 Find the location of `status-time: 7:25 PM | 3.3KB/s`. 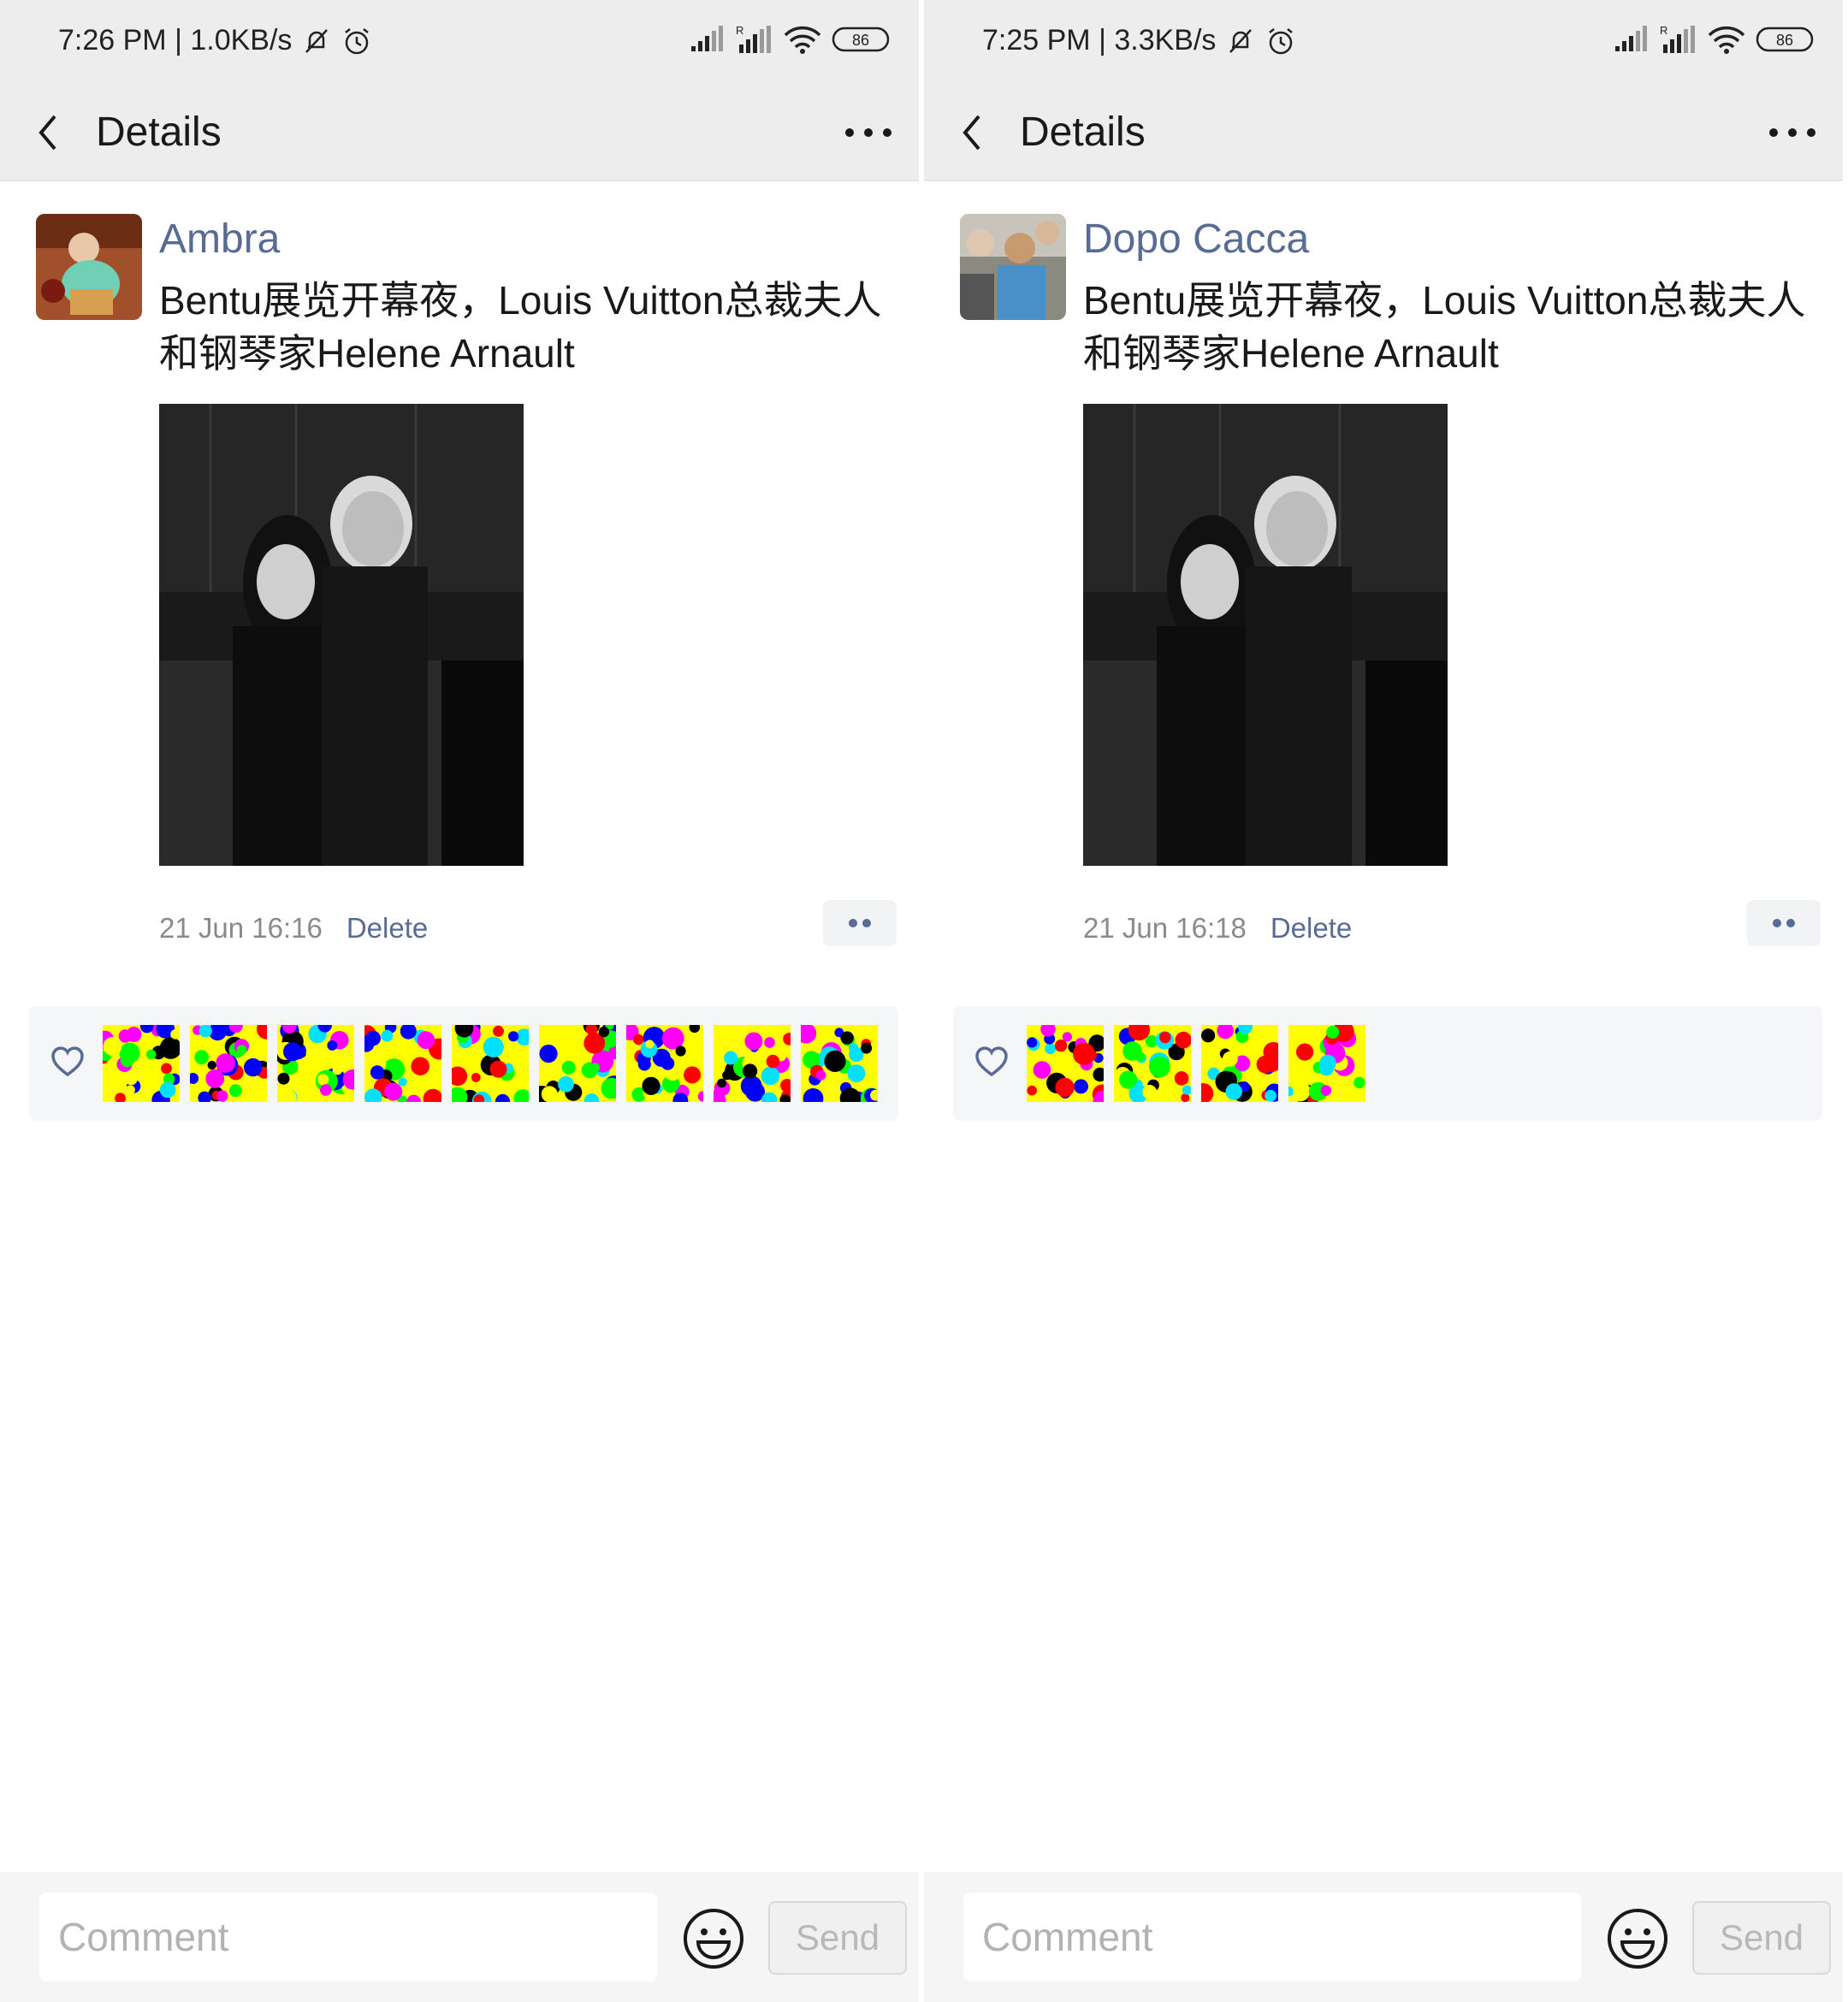

status-time: 7:25 PM | 3.3KB/s is located at coordinates (1099, 40).